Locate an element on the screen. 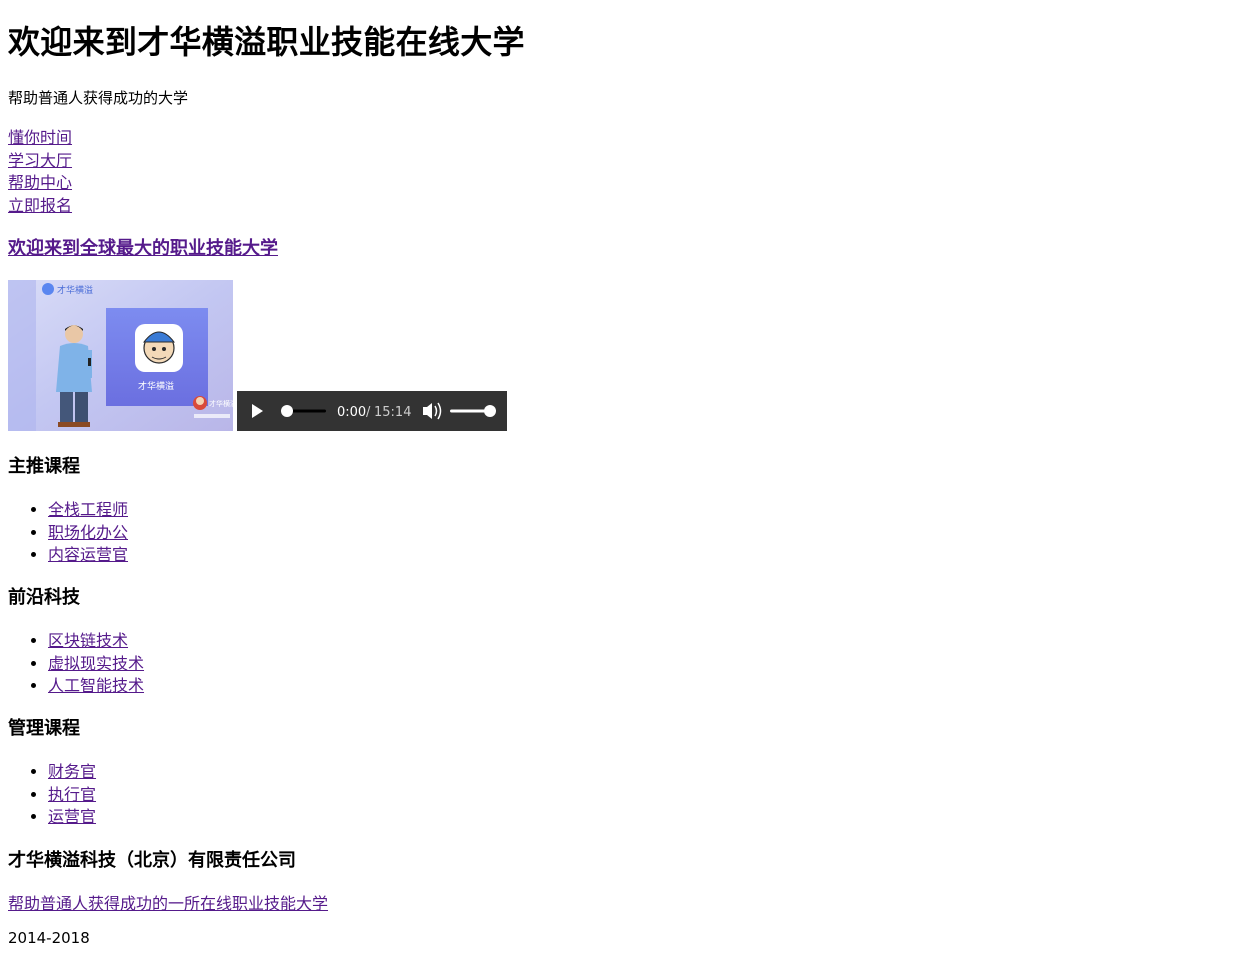 The width and height of the screenshot is (1233, 964). video-corner-logo: 才华横溢 is located at coordinates (213, 407).